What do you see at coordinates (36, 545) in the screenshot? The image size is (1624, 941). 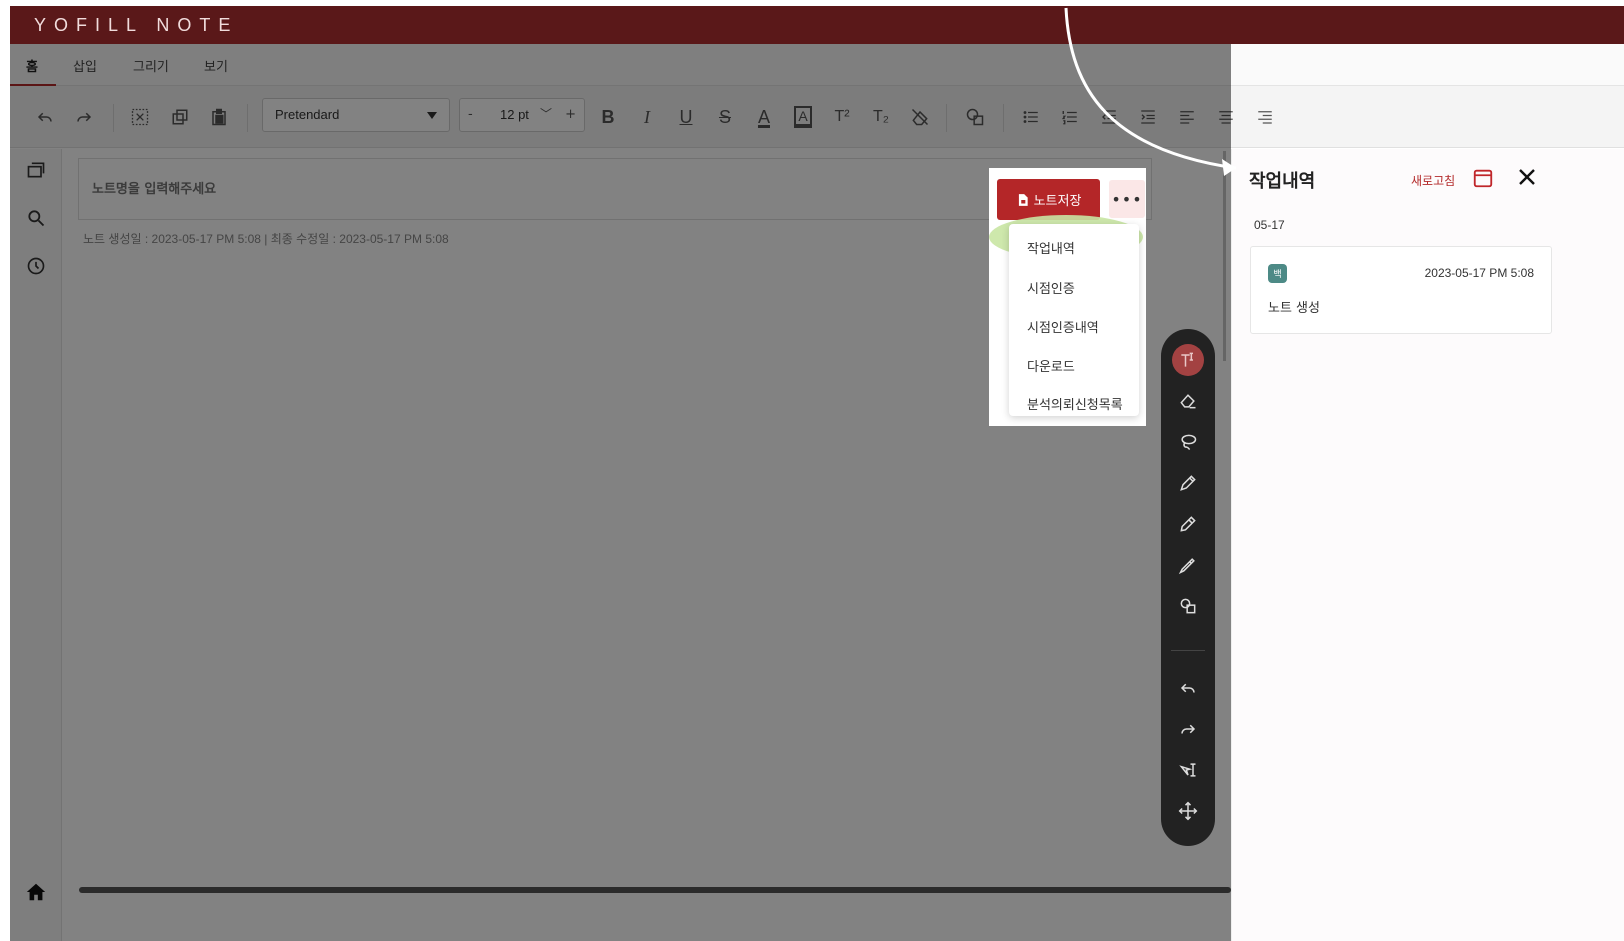 I see `left-sidebar` at bounding box center [36, 545].